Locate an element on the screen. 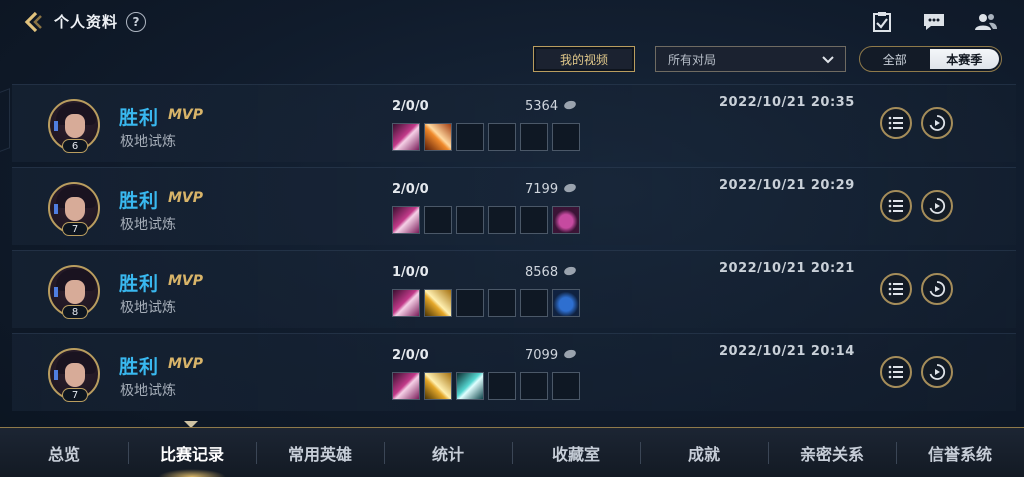 This screenshot has height=477, width=1024. page-title: 个人资料 is located at coordinates (86, 22).